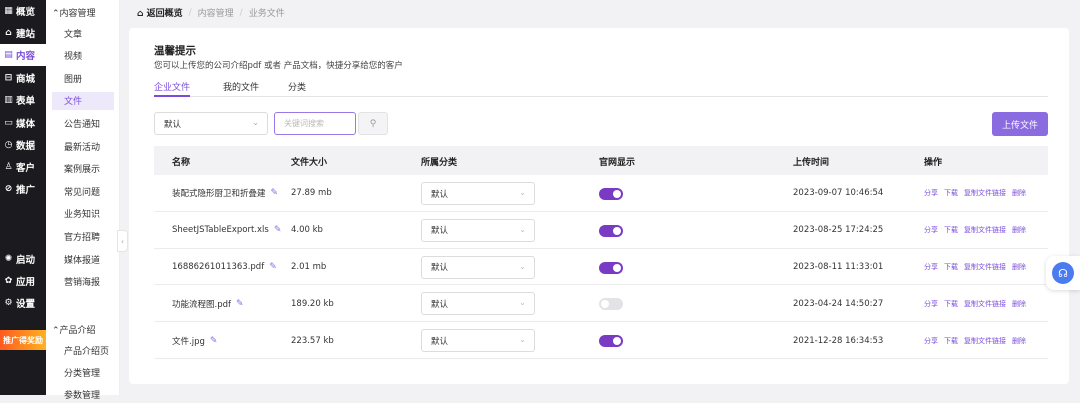  Describe the element at coordinates (83, 350) in the screenshot. I see `sub-nav-item: 产品介绍页` at that location.